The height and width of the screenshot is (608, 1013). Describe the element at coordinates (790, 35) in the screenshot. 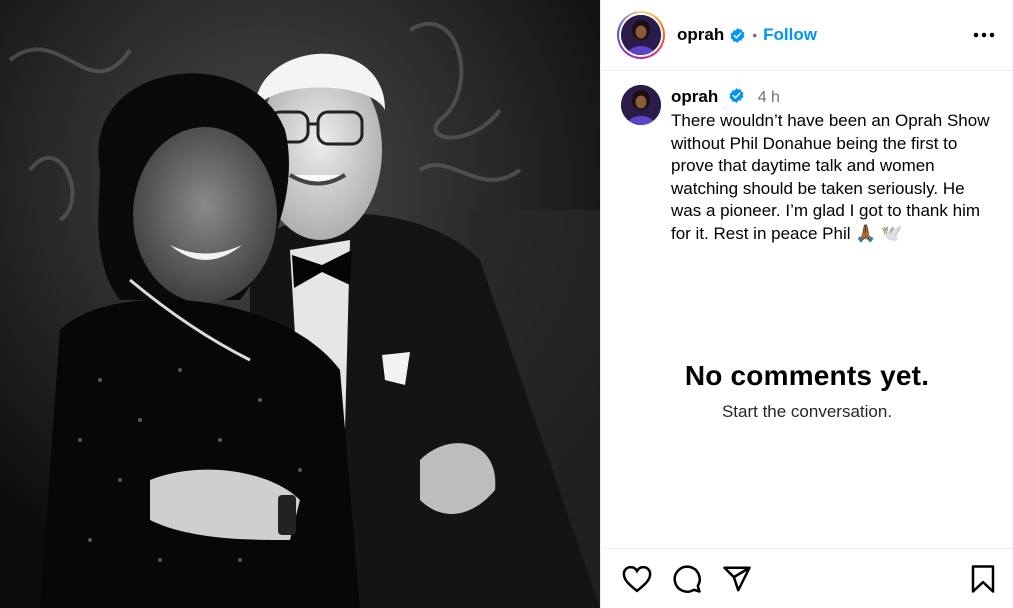

I see `follow-button: Follow` at that location.